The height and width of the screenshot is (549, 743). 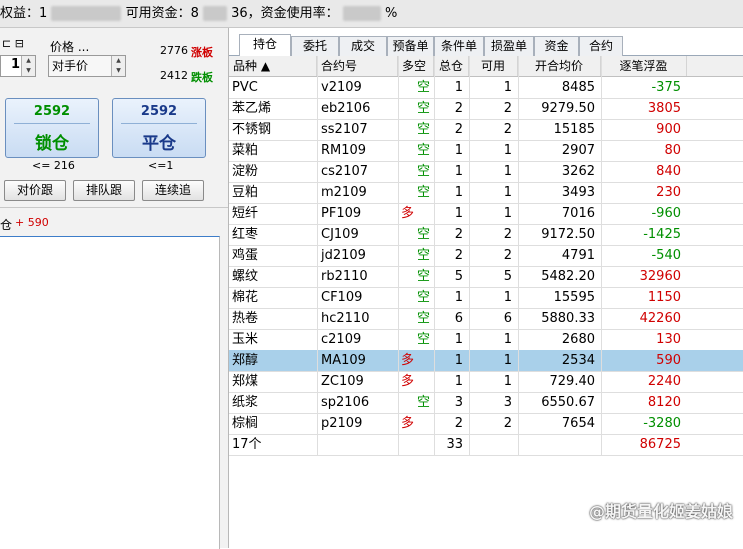 I want to click on col-available-cell: 3, so click(x=507, y=402).